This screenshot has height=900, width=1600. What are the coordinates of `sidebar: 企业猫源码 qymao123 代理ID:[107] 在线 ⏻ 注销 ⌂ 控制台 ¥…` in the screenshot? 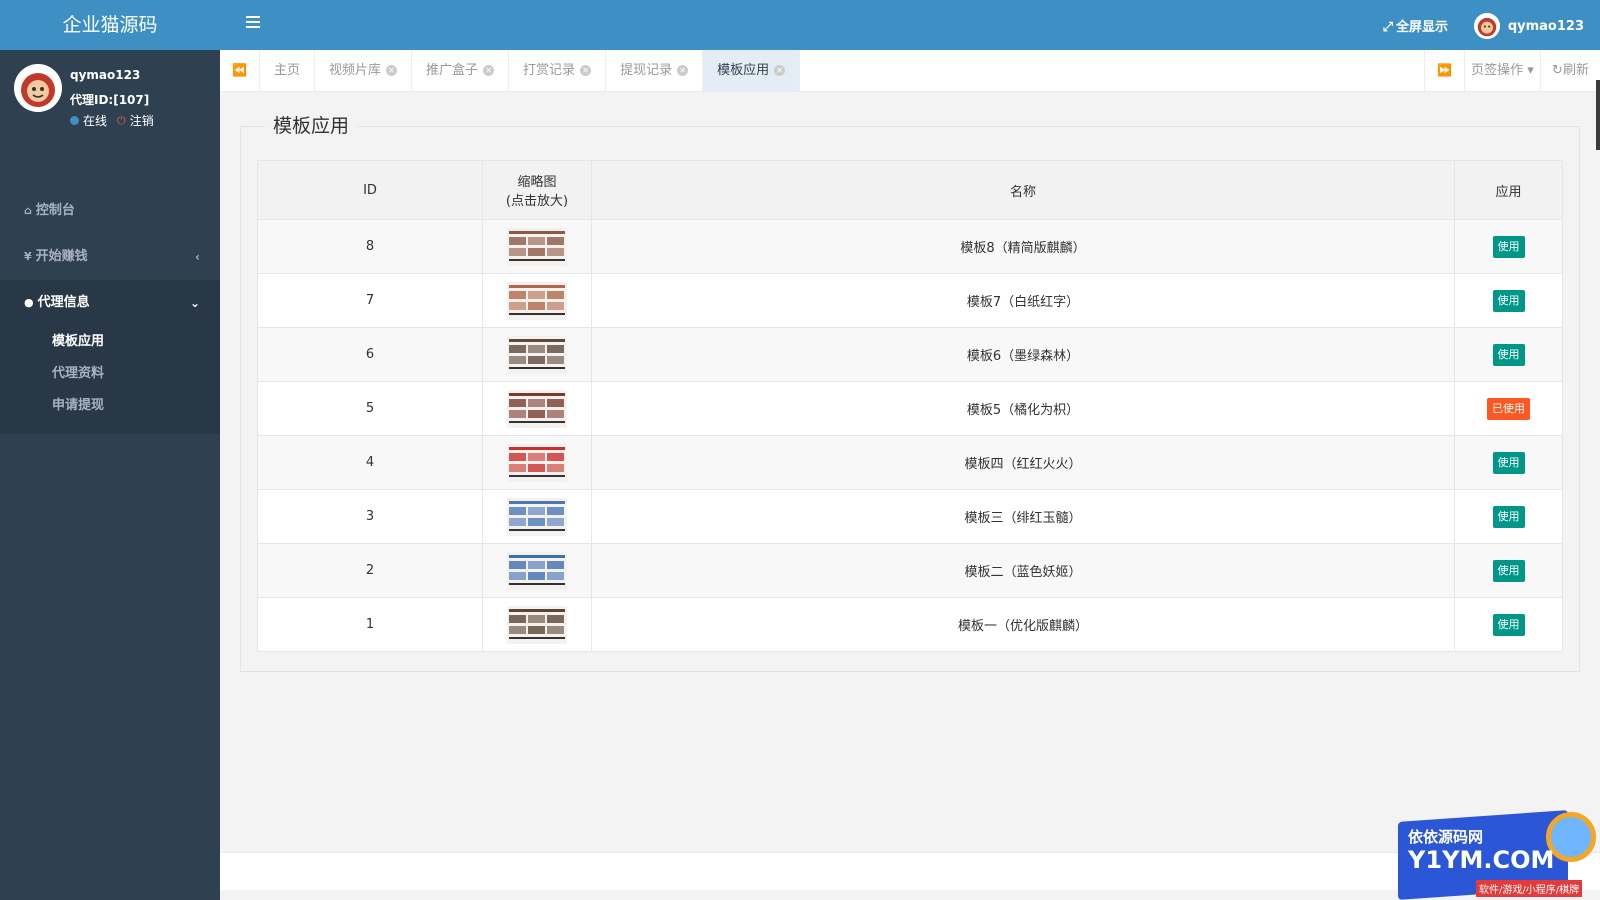 It's located at (110, 450).